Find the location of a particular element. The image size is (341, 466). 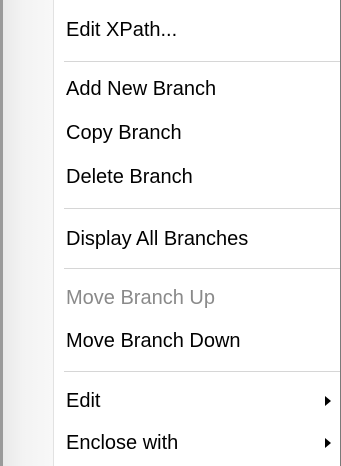

menu-item-label: Delete Branch is located at coordinates (129, 177).